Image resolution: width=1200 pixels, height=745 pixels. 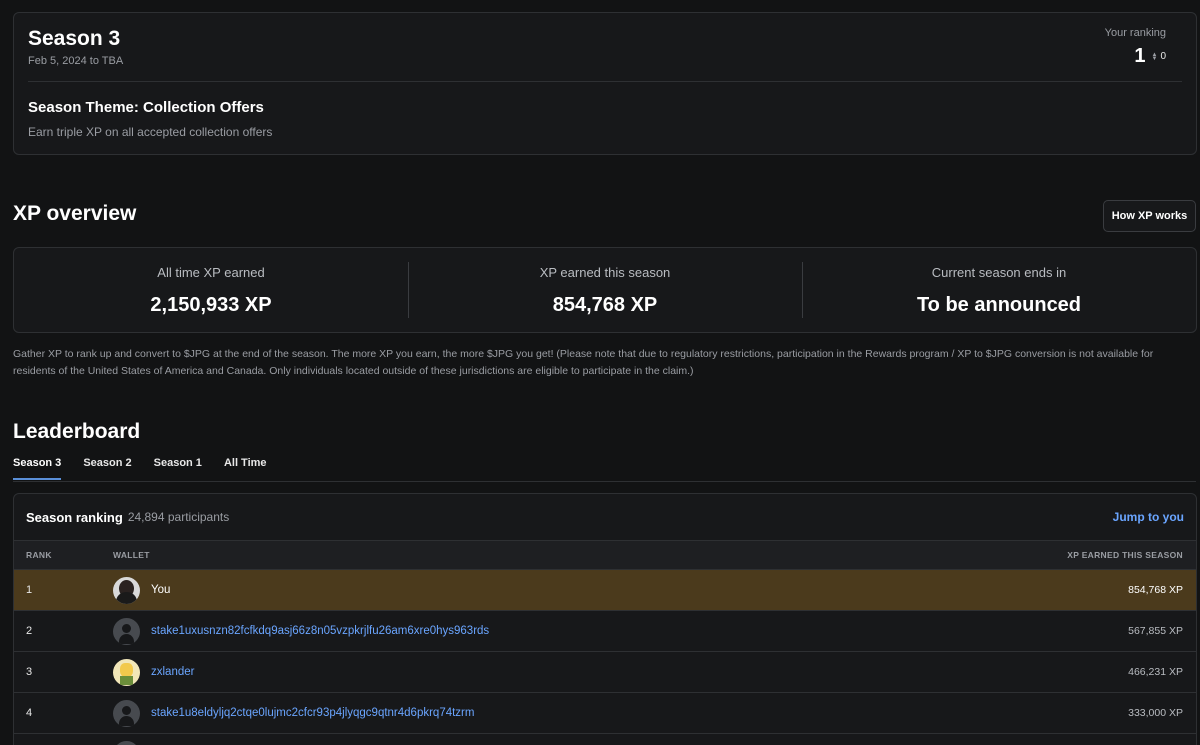 I want to click on jump-to-you-link: Jump to you, so click(x=1148, y=517).